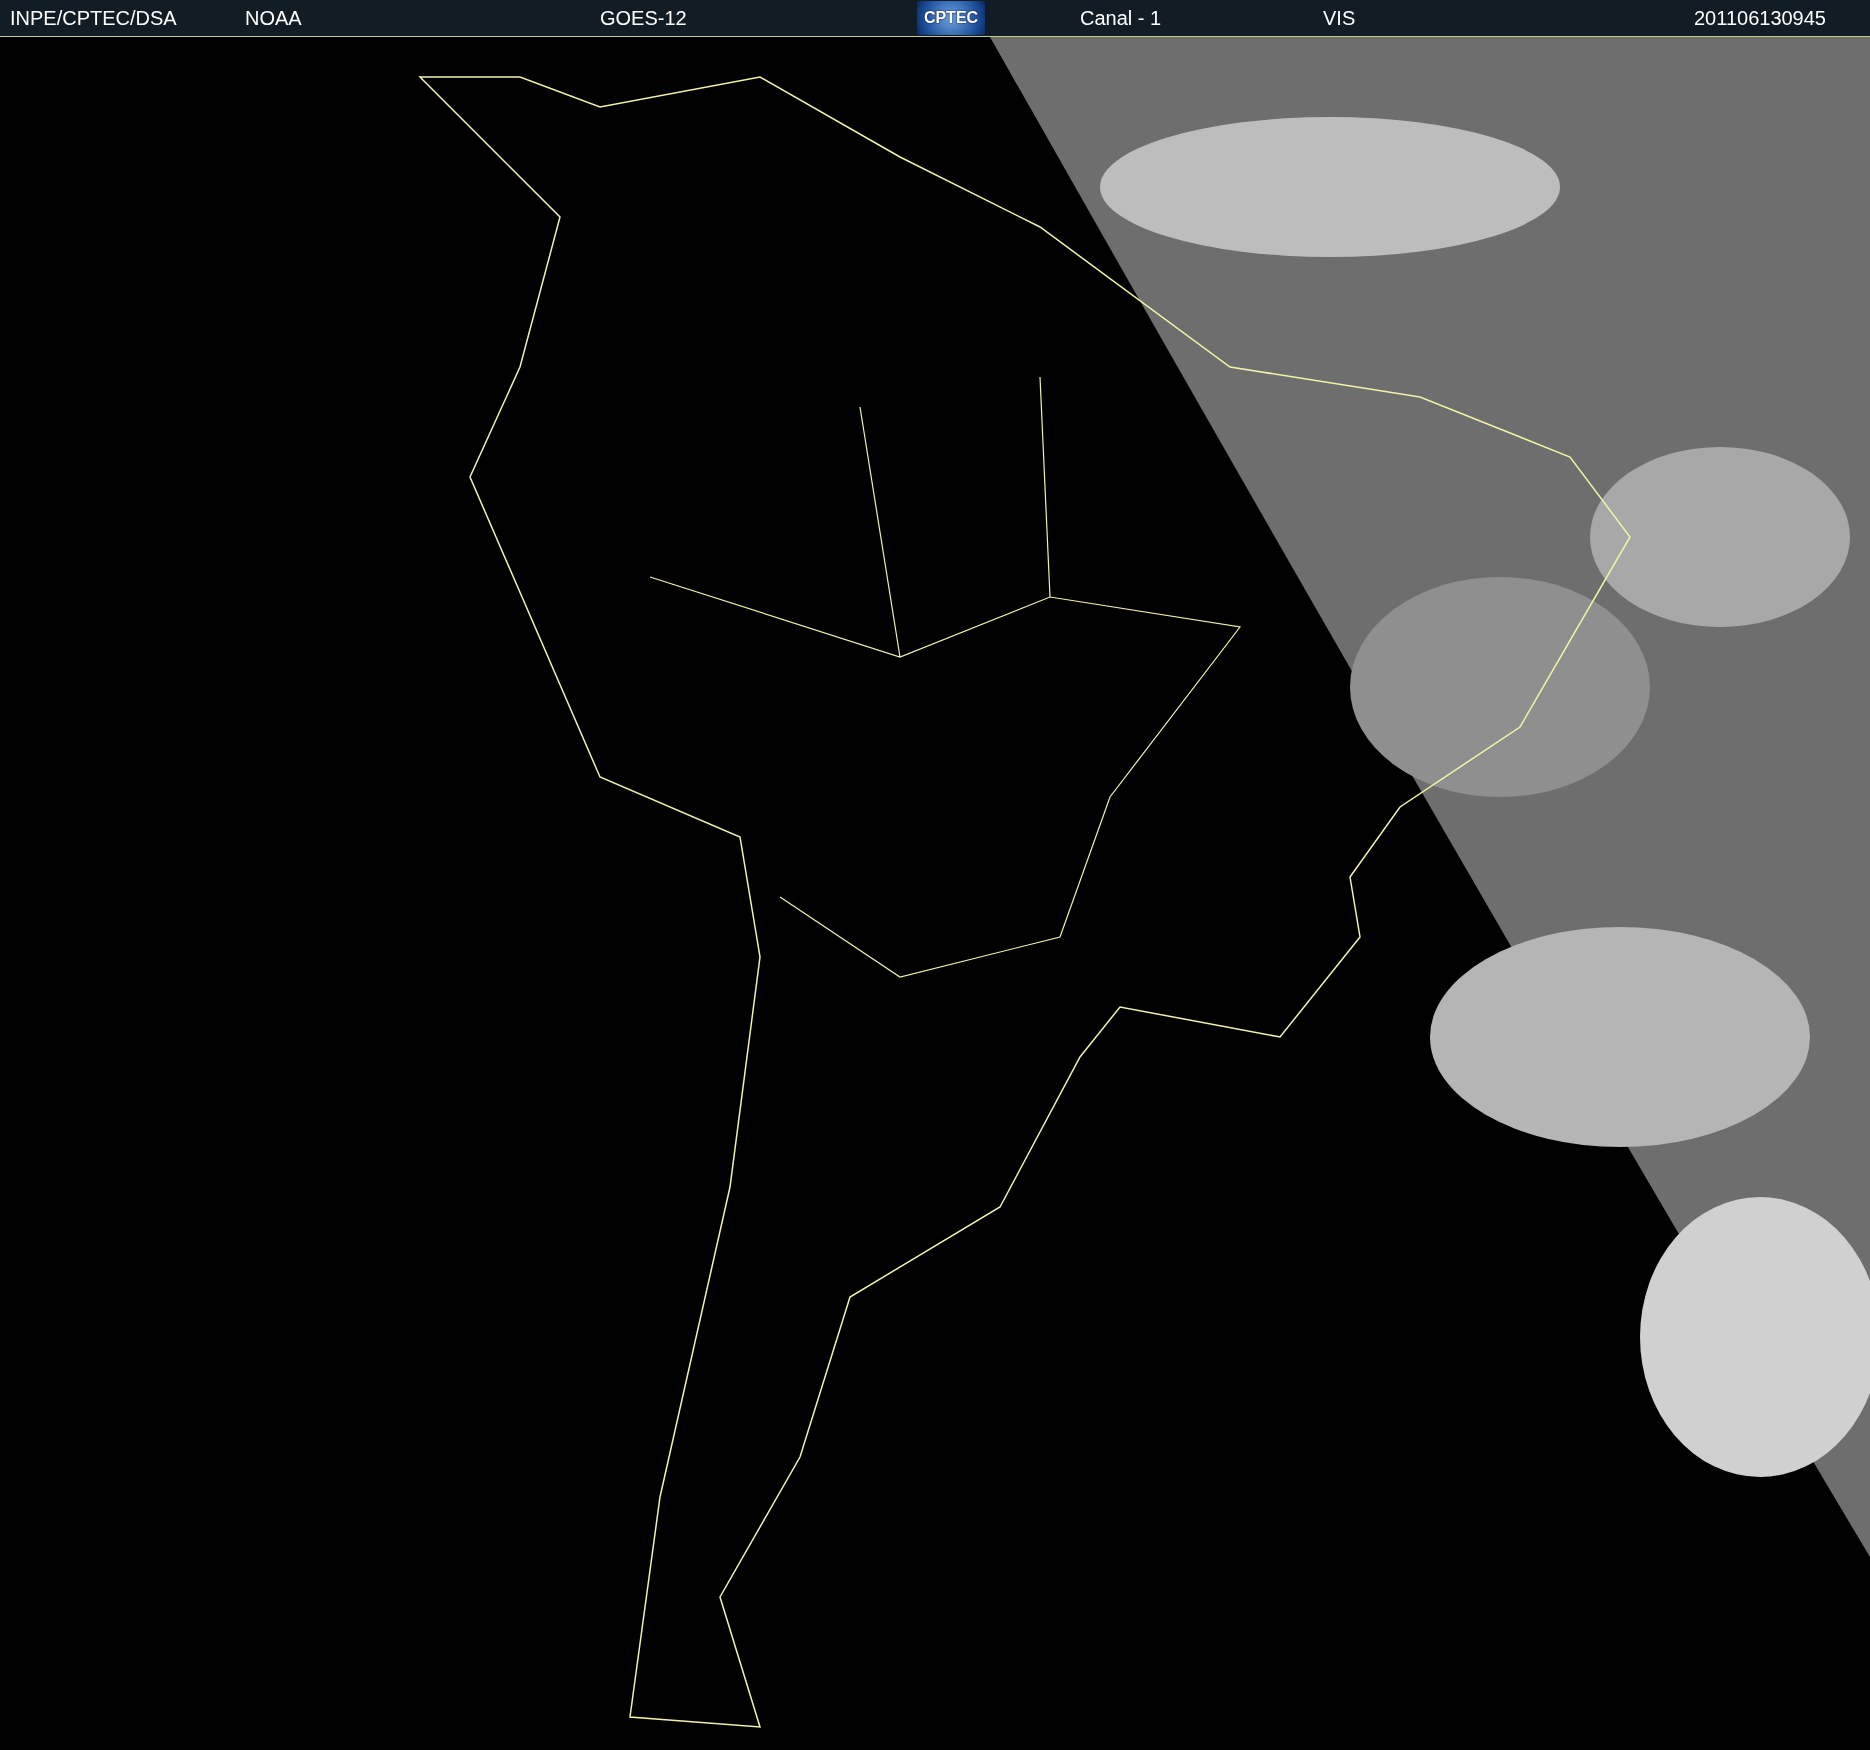 The width and height of the screenshot is (1870, 1750). What do you see at coordinates (274, 18) in the screenshot?
I see `agency-label: NOAA` at bounding box center [274, 18].